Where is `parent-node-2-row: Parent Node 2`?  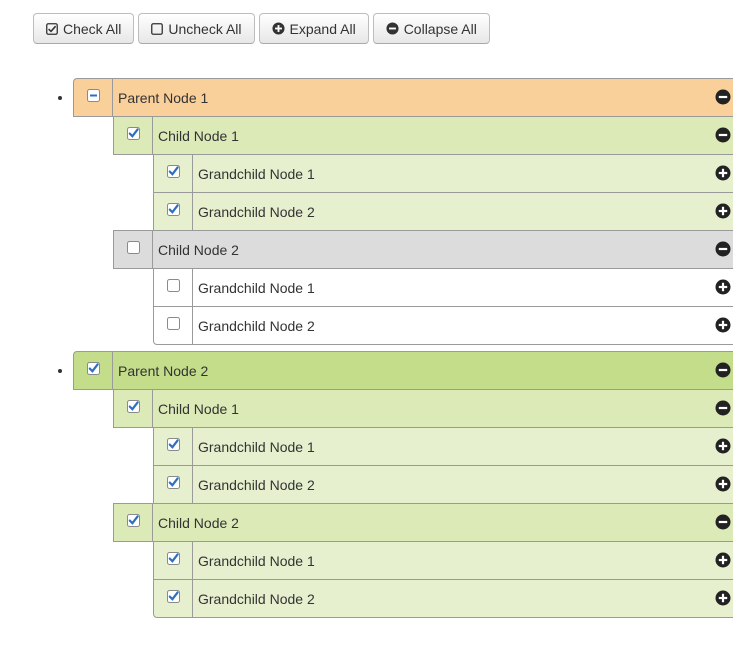 parent-node-2-row: Parent Node 2 is located at coordinates (403, 370).